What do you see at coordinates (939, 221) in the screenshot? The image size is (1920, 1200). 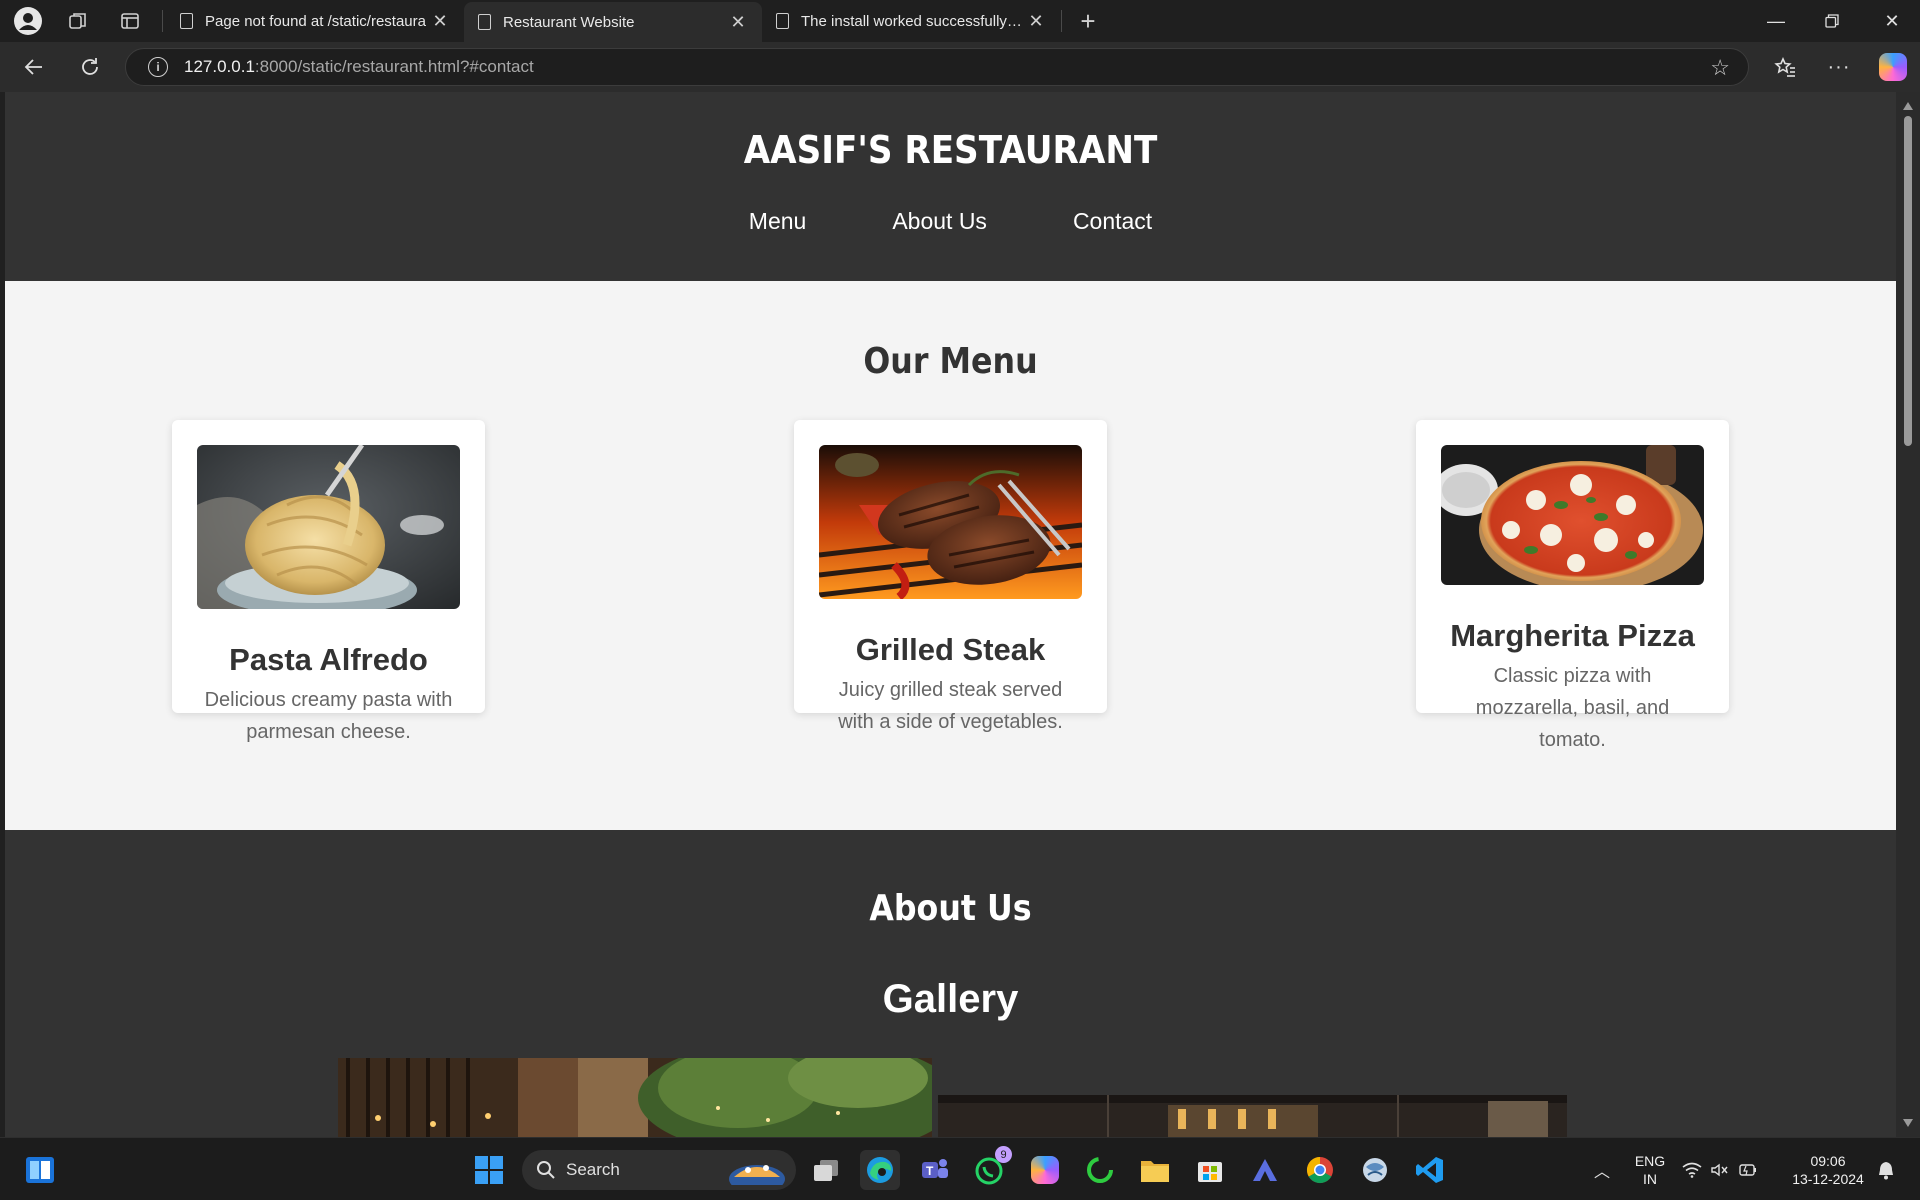 I see `nav-link-about-us: About Us` at bounding box center [939, 221].